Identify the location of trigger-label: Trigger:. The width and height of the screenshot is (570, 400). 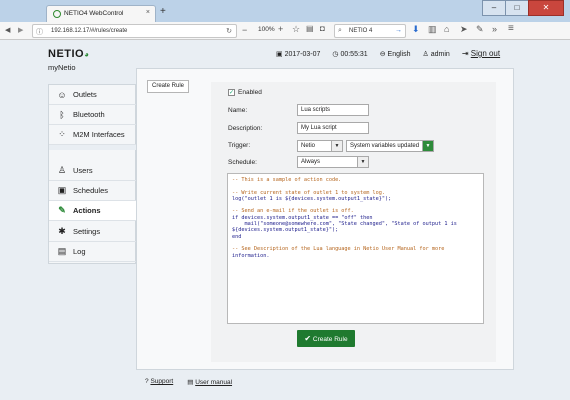
(239, 145).